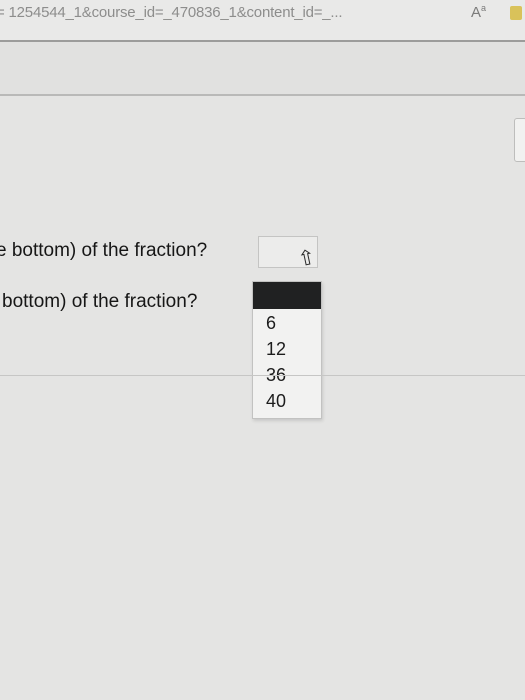  Describe the element at coordinates (276, 349) in the screenshot. I see `dropdown-option-12: 12` at that location.